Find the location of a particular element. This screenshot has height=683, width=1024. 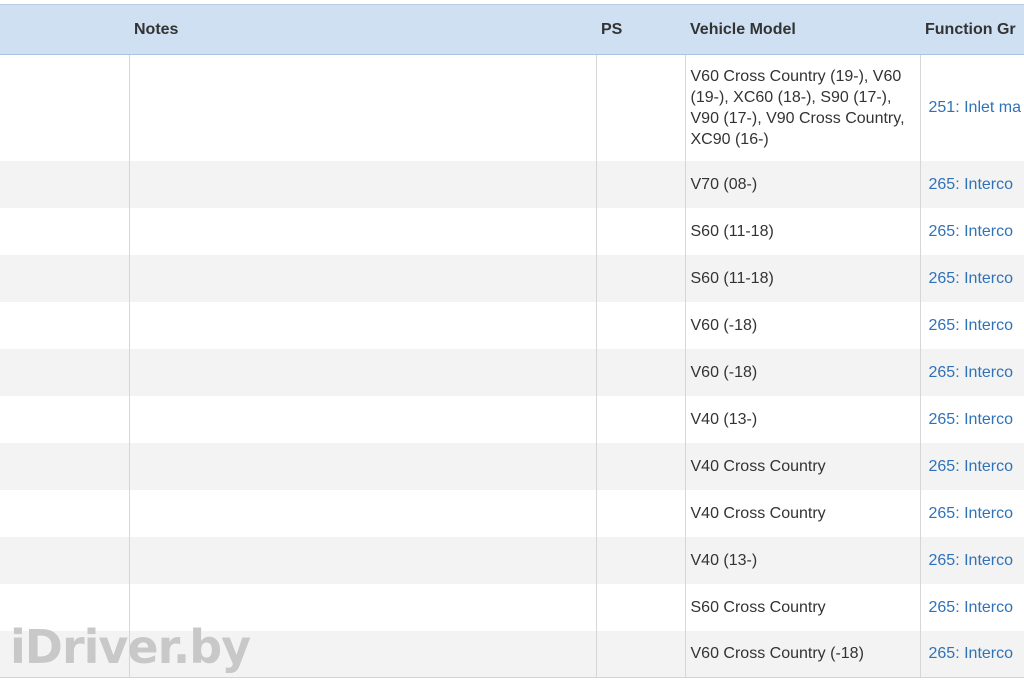

table-row: V70 (08-) 265: Interco is located at coordinates (512, 184).